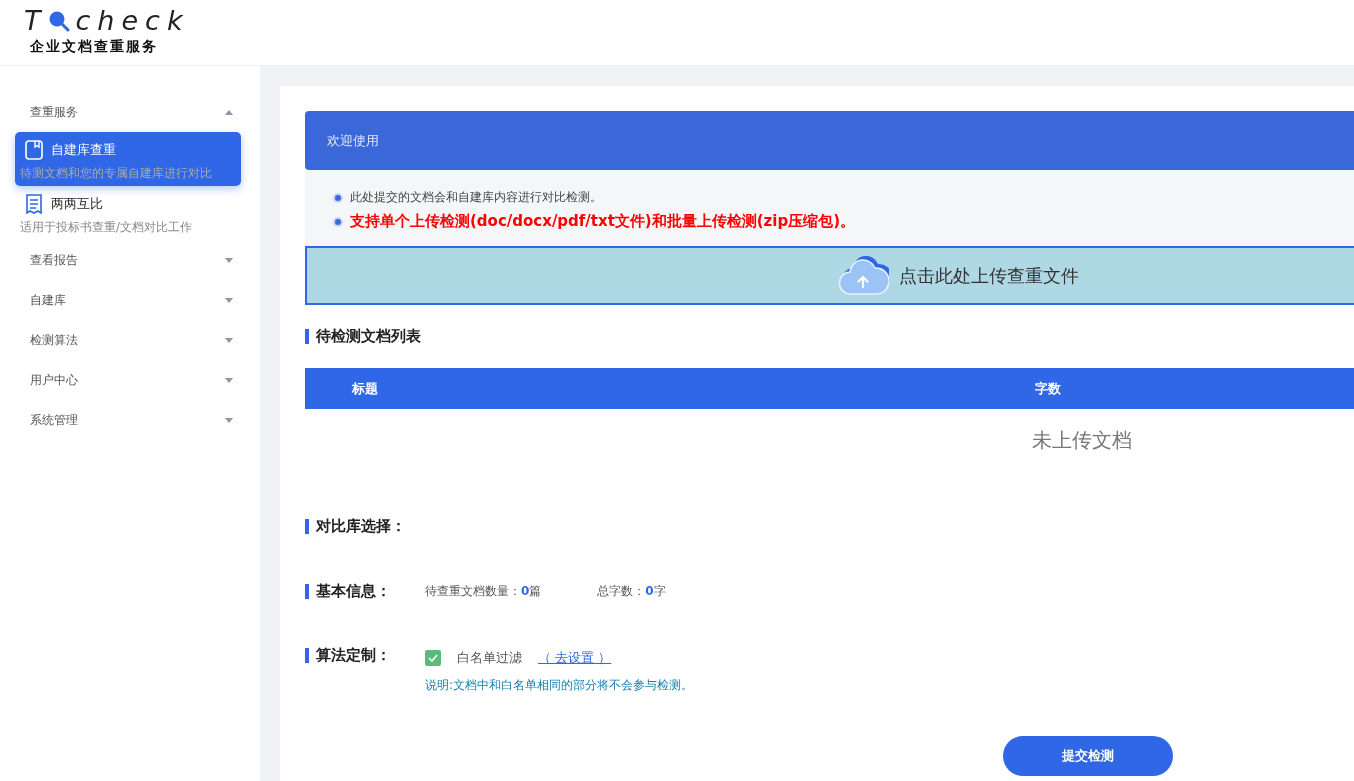 This screenshot has width=1354, height=781. Describe the element at coordinates (1088, 755) in the screenshot. I see `submit-button: 提交检测` at that location.